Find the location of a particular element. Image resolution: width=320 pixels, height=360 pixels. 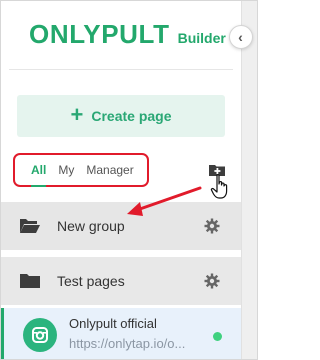

page-avatar is located at coordinates (40, 335).